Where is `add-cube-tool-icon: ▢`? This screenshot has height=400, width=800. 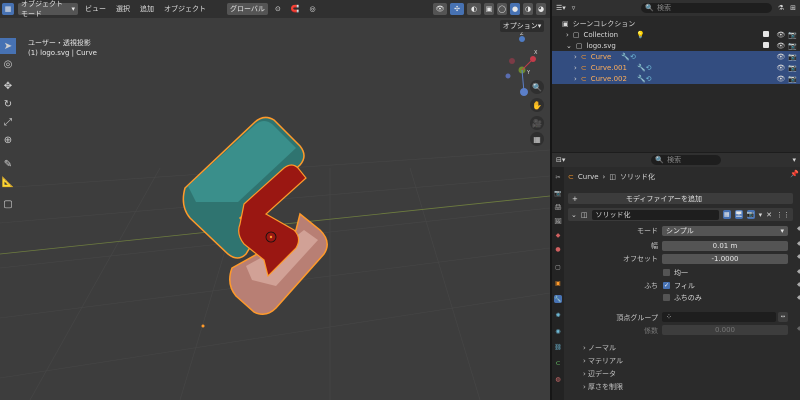 add-cube-tool-icon: ▢ is located at coordinates (8, 204).